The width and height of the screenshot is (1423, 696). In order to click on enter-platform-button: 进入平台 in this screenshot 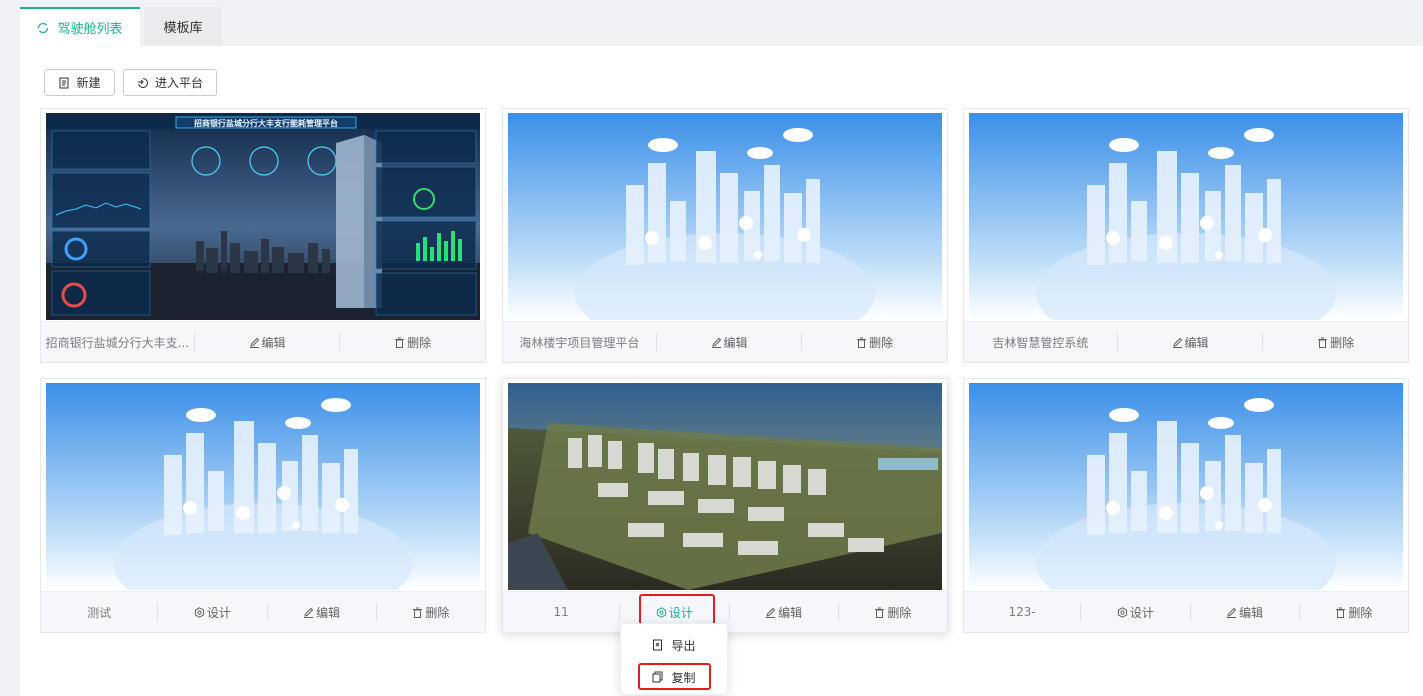, I will do `click(170, 82)`.